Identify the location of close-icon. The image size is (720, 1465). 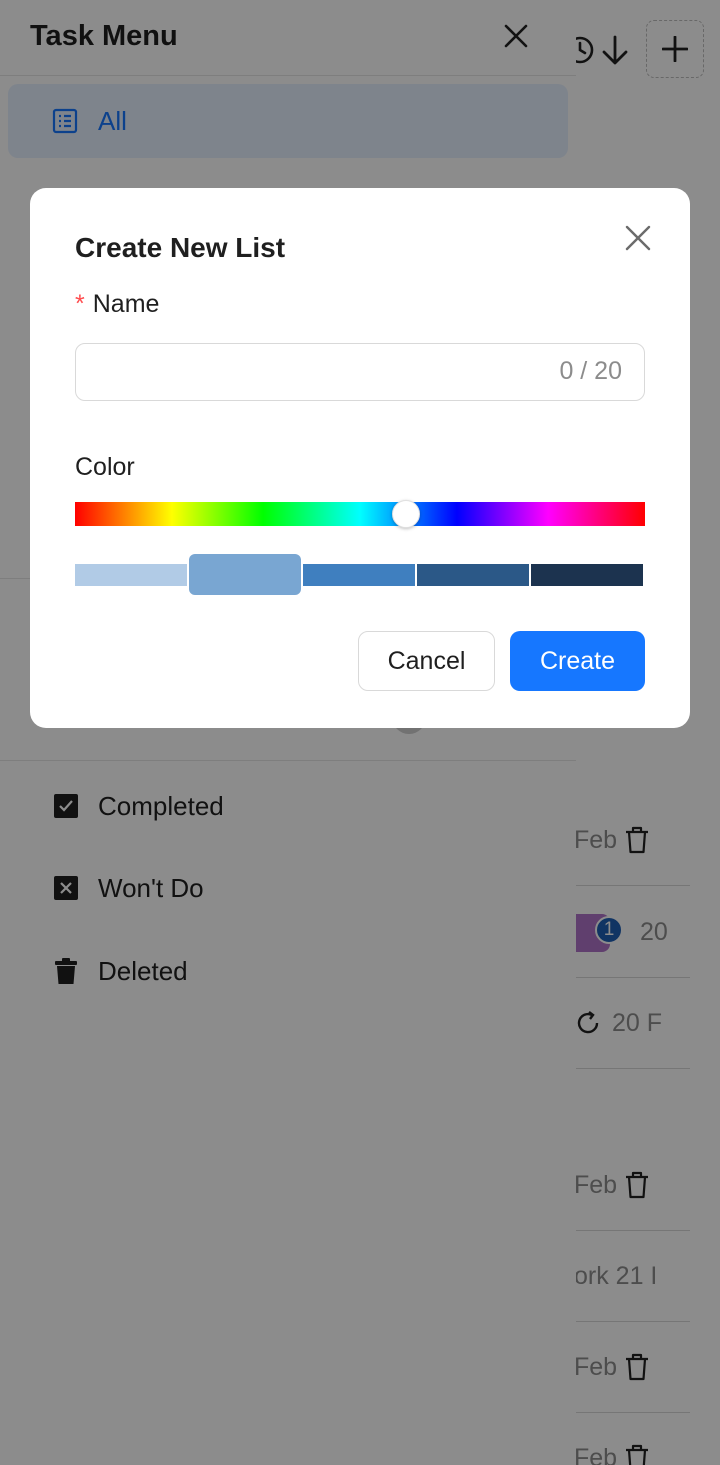
(638, 238).